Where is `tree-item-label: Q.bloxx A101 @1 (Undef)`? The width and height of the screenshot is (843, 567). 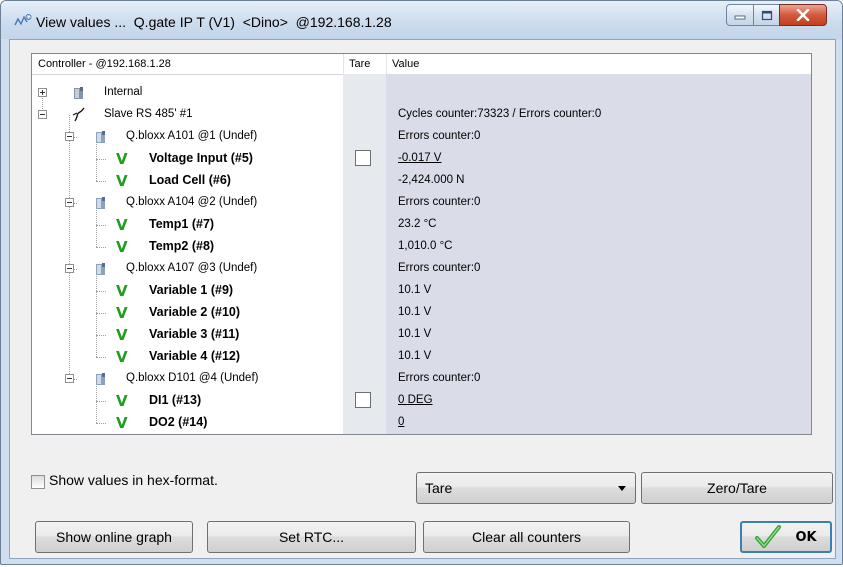 tree-item-label: Q.bloxx A101 @1 (Undef) is located at coordinates (192, 136).